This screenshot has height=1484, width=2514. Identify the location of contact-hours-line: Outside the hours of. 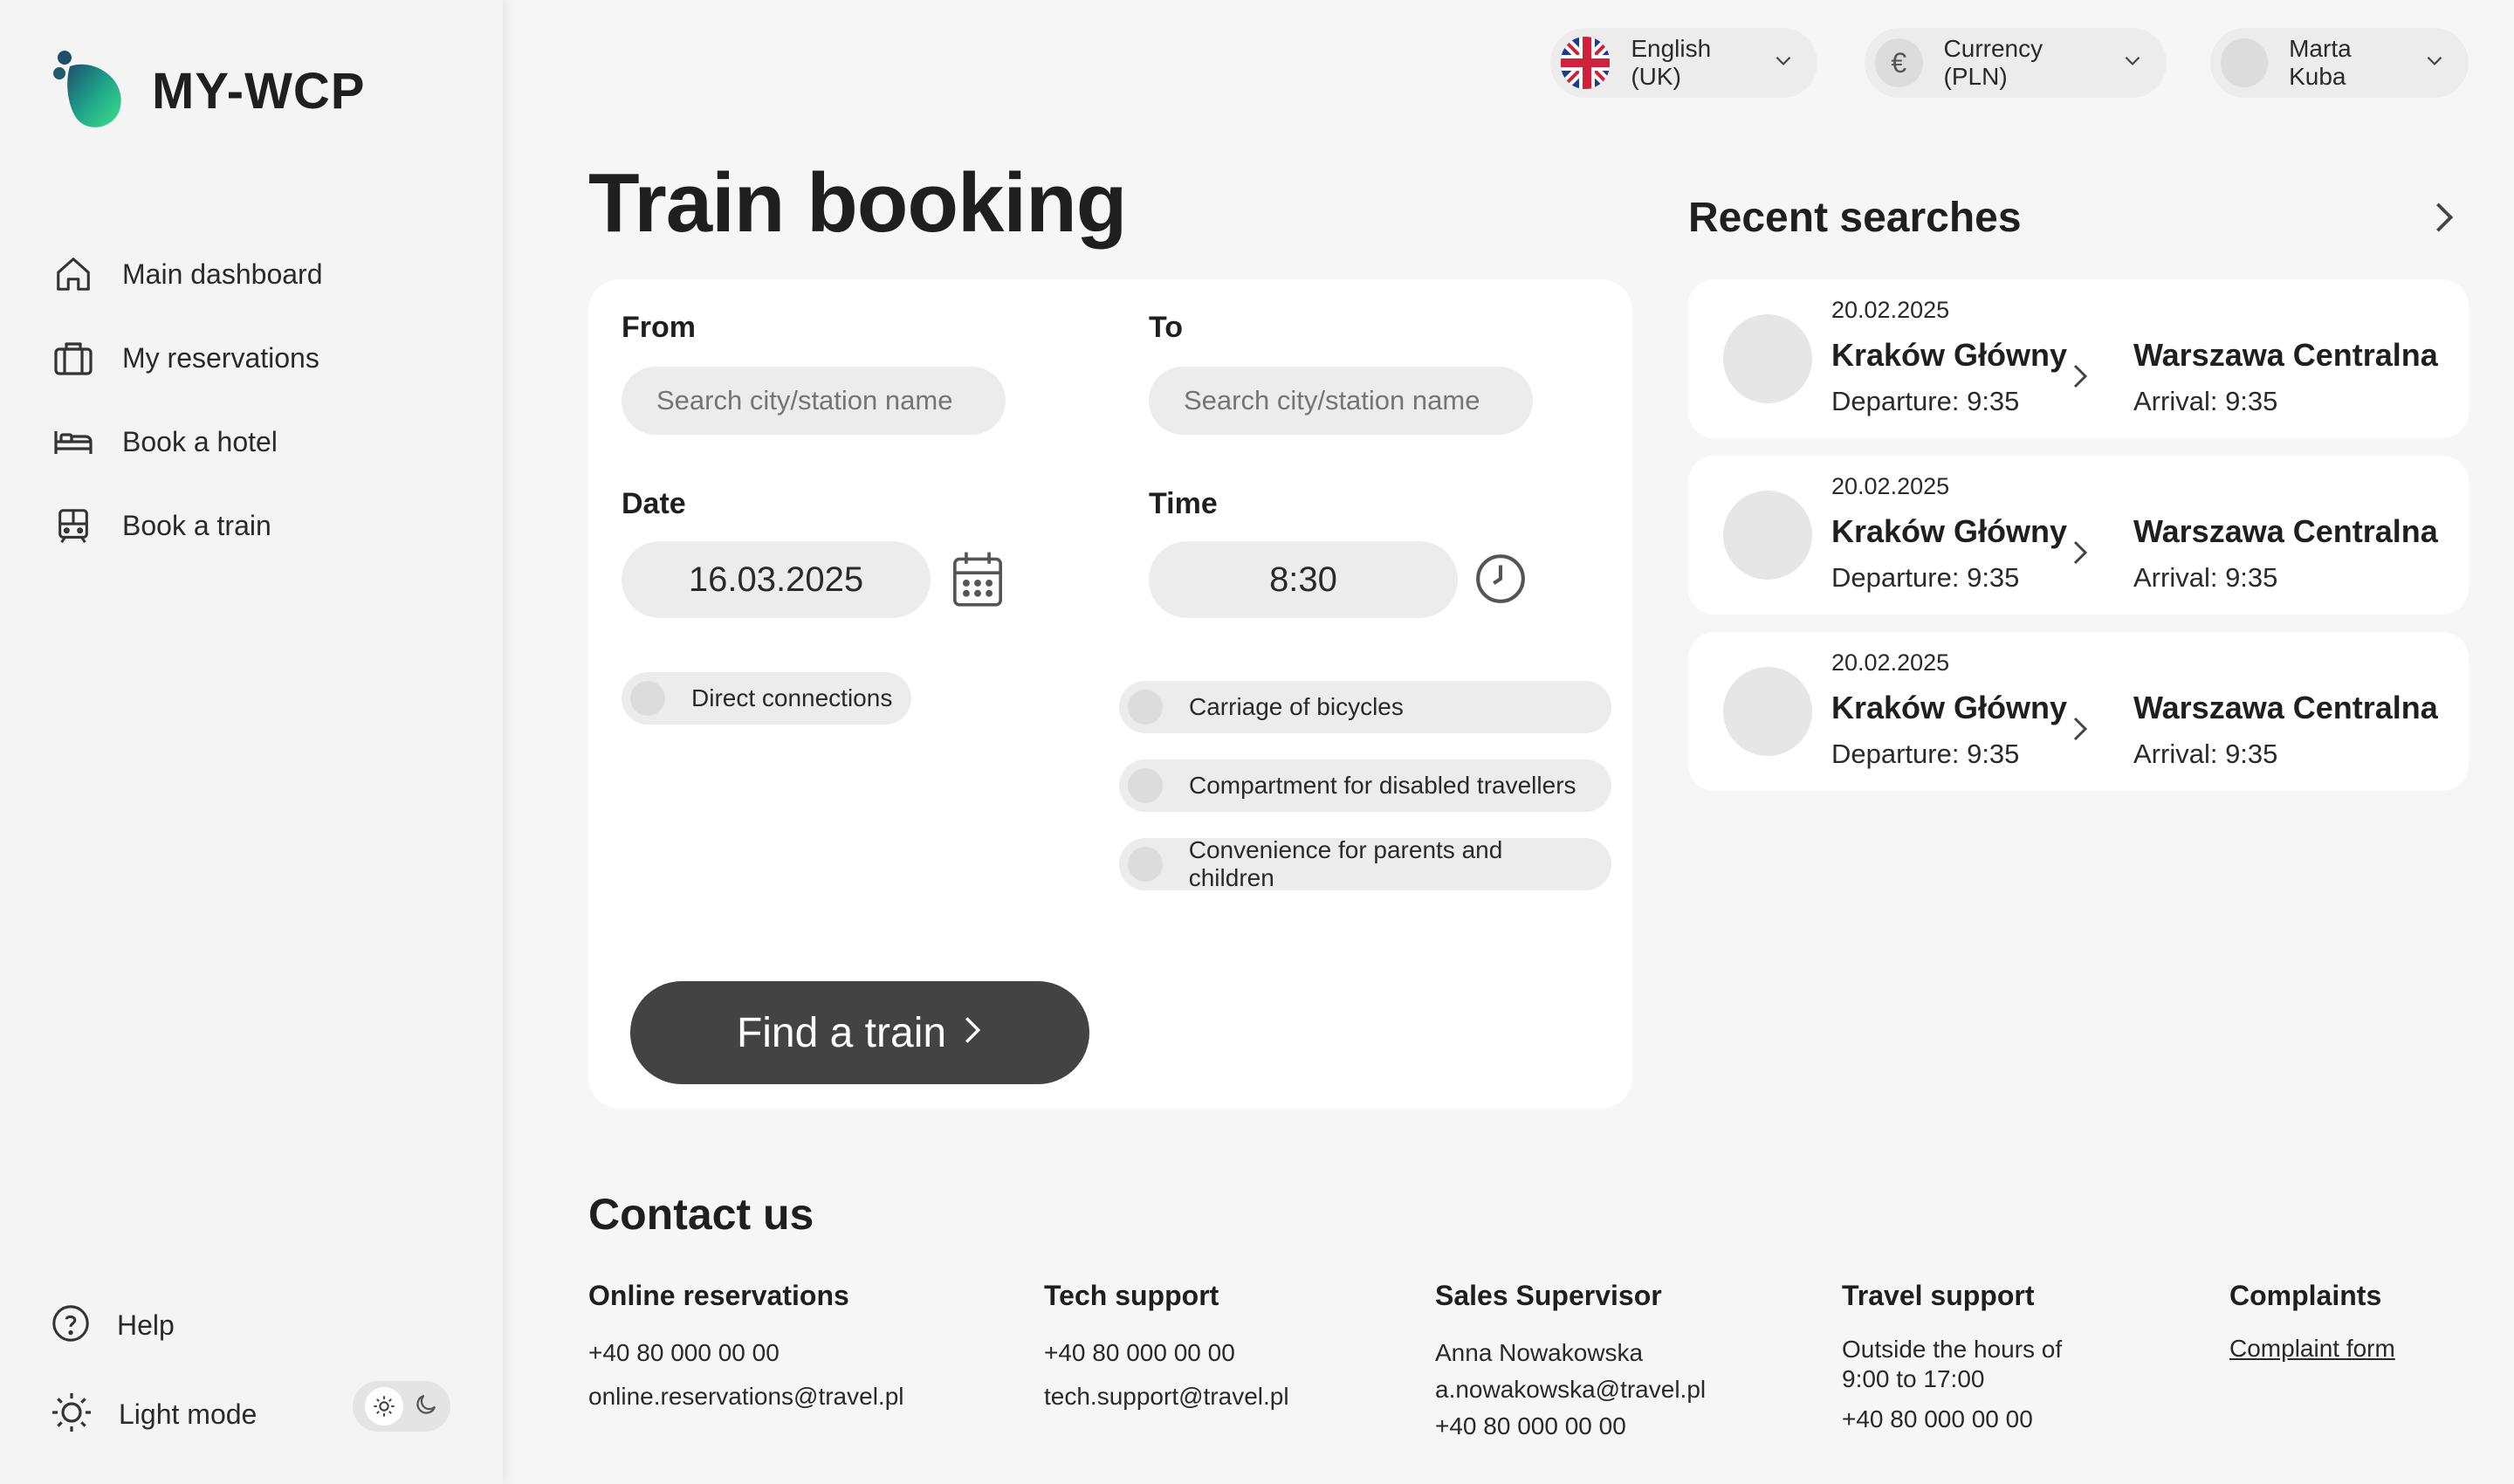
(1952, 1350).